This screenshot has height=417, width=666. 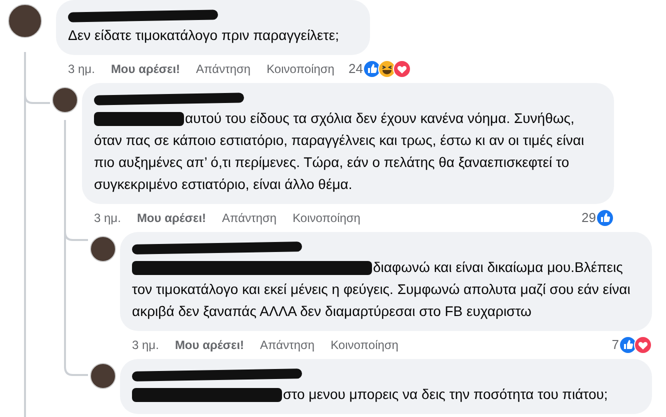 What do you see at coordinates (386, 394) in the screenshot?
I see `comment-text: στο μενου μπορεις να δεις την ποσότητα του πιάτου;` at bounding box center [386, 394].